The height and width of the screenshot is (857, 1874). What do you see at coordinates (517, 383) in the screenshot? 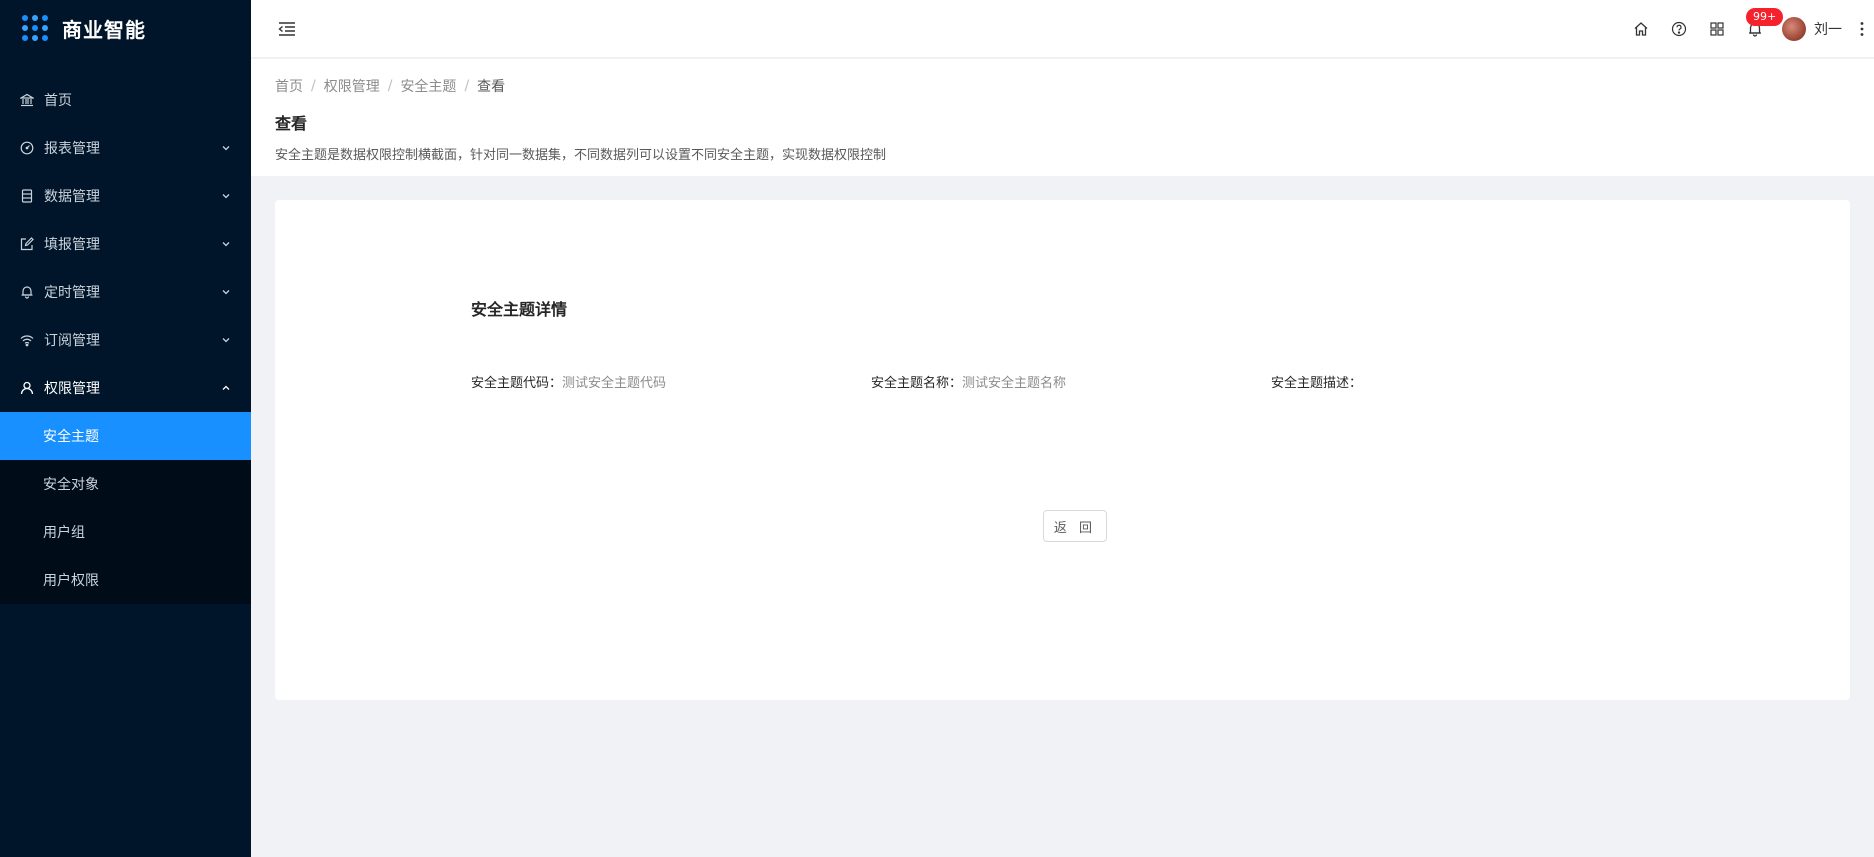
I see `field-label: 安全主题代码：` at bounding box center [517, 383].